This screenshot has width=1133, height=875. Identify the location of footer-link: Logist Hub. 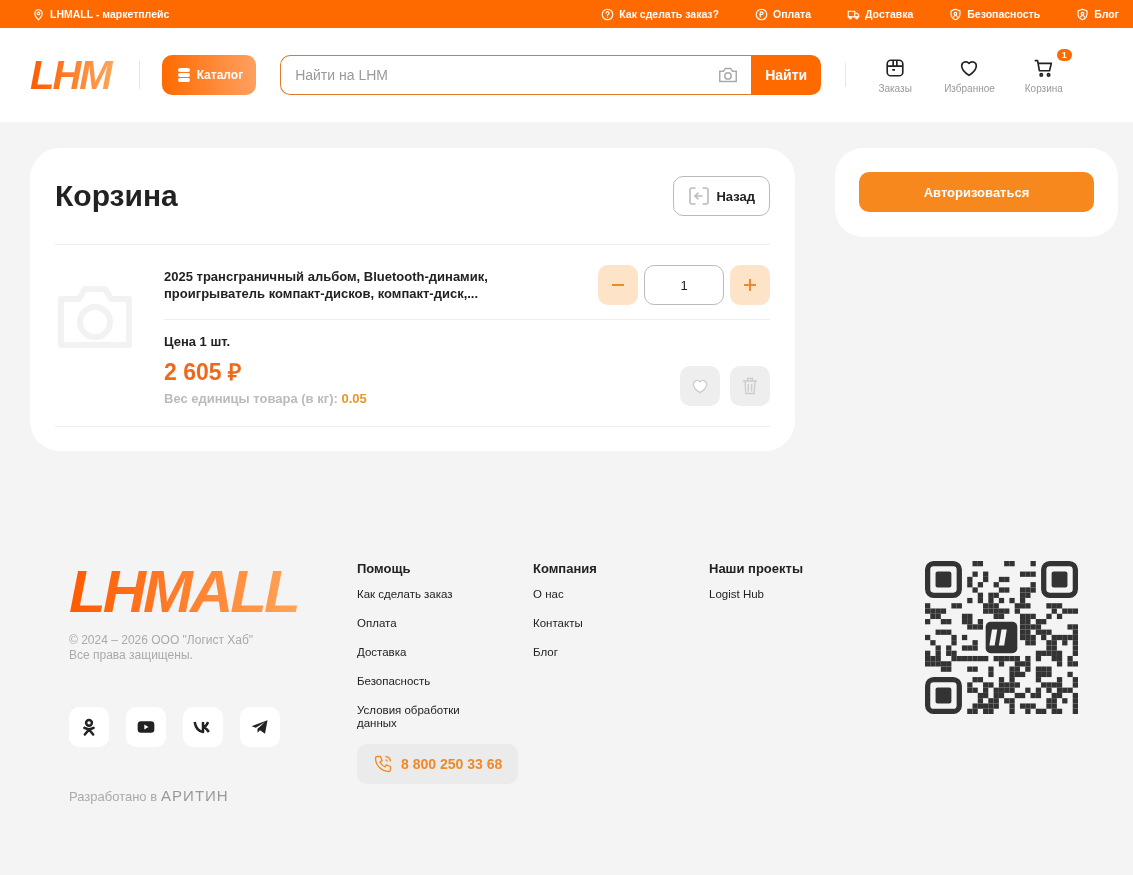
(774, 594).